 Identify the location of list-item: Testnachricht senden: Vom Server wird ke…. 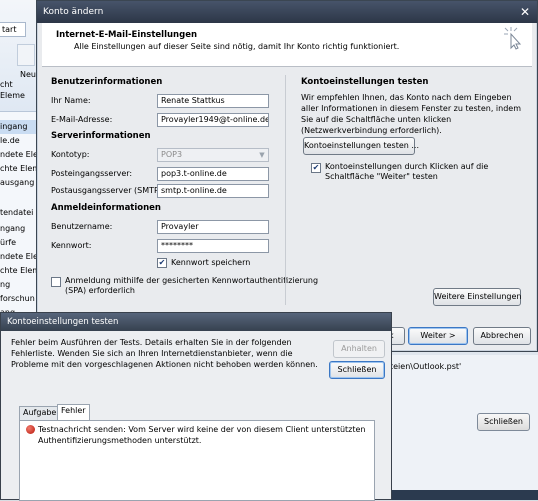
(203, 435).